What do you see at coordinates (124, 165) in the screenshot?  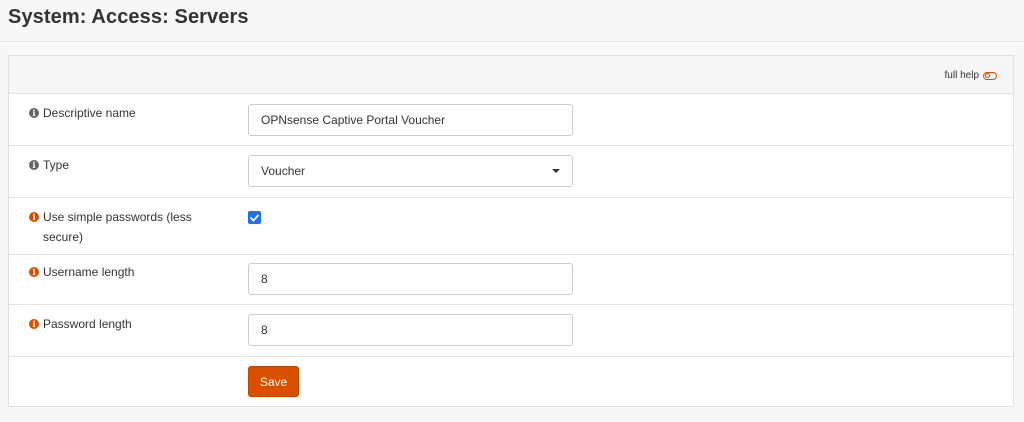 I see `type-label: i Type` at bounding box center [124, 165].